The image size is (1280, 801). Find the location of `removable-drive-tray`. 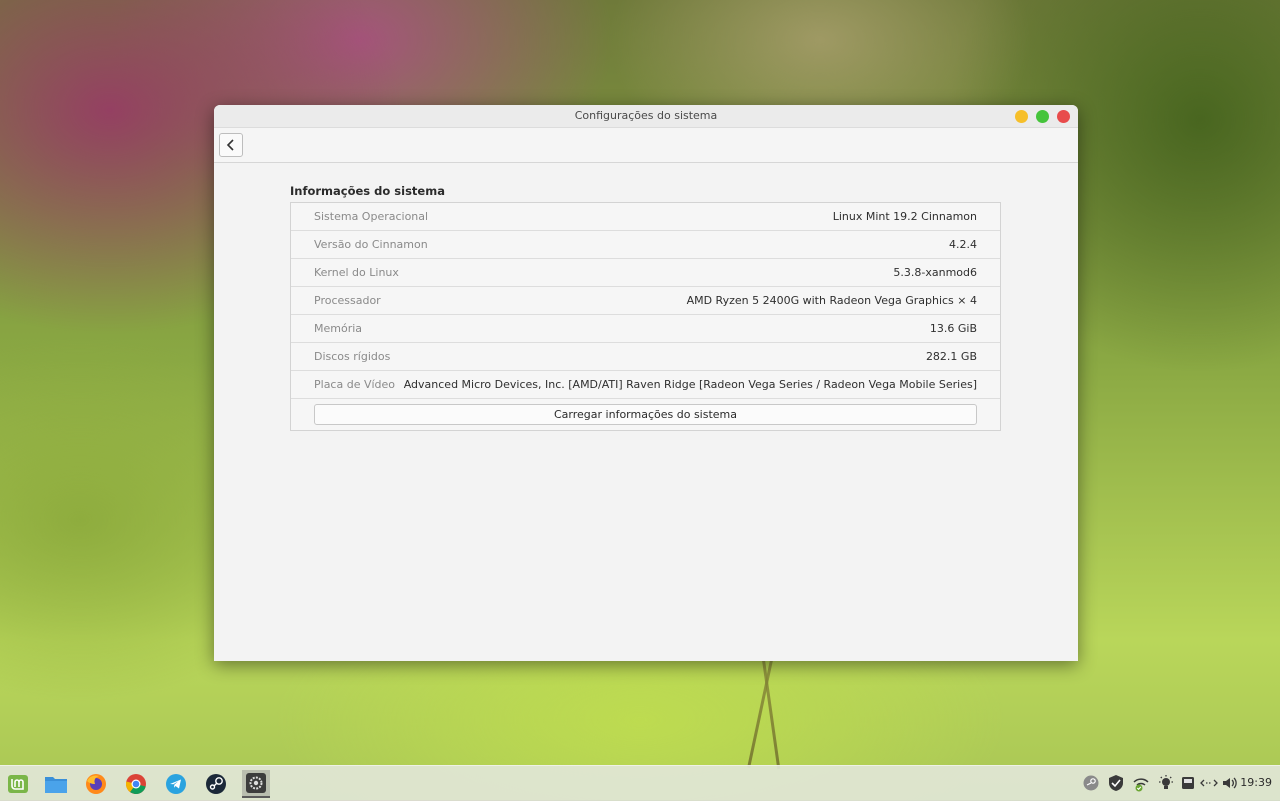

removable-drive-tray is located at coordinates (1188, 783).